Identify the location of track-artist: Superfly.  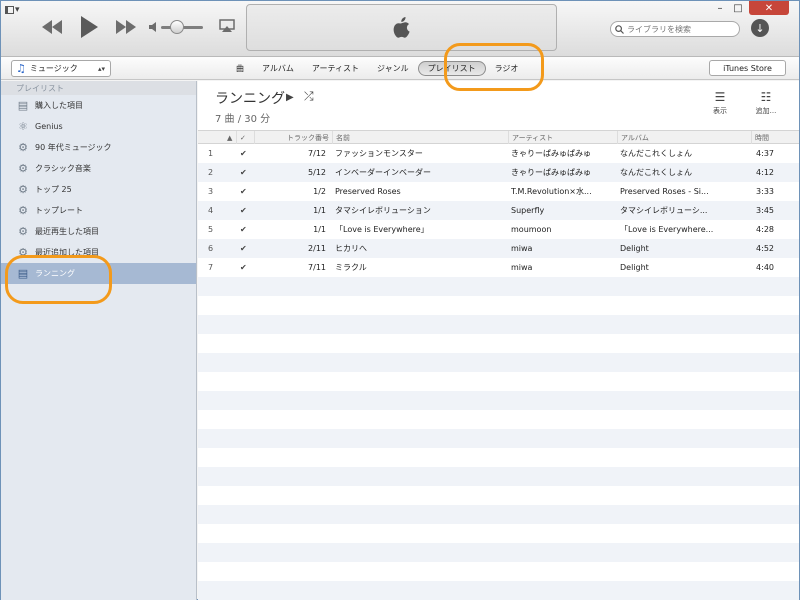
(528, 210).